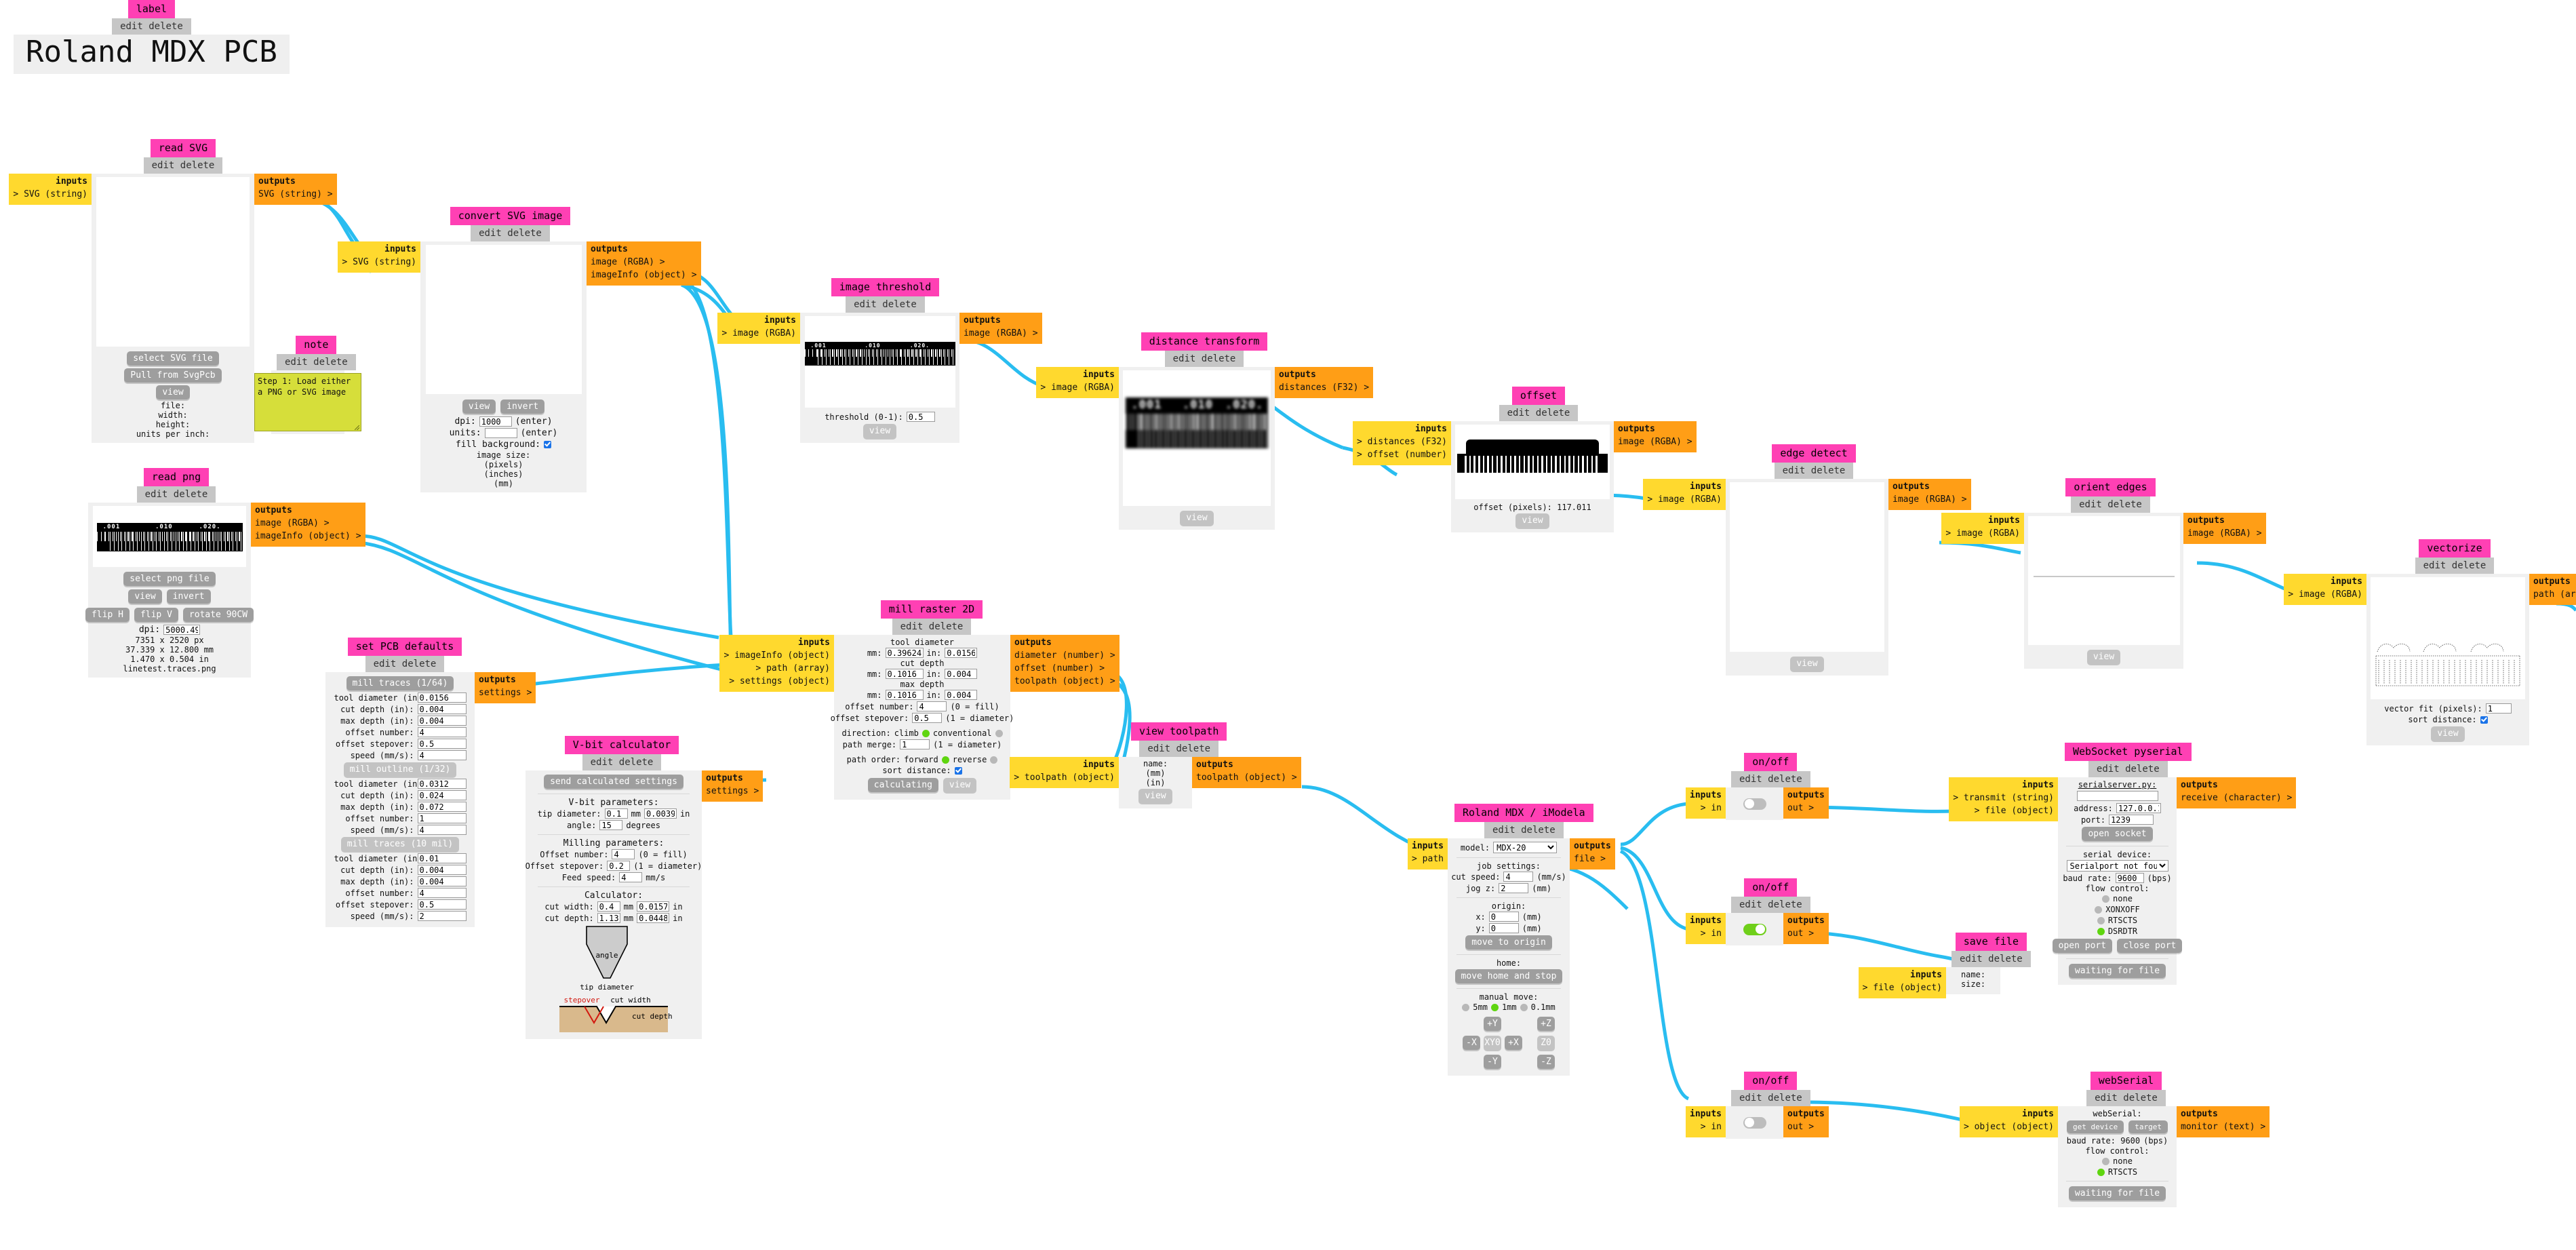  What do you see at coordinates (1247, 778) in the screenshot?
I see `output-port: toolpath (object) >` at bounding box center [1247, 778].